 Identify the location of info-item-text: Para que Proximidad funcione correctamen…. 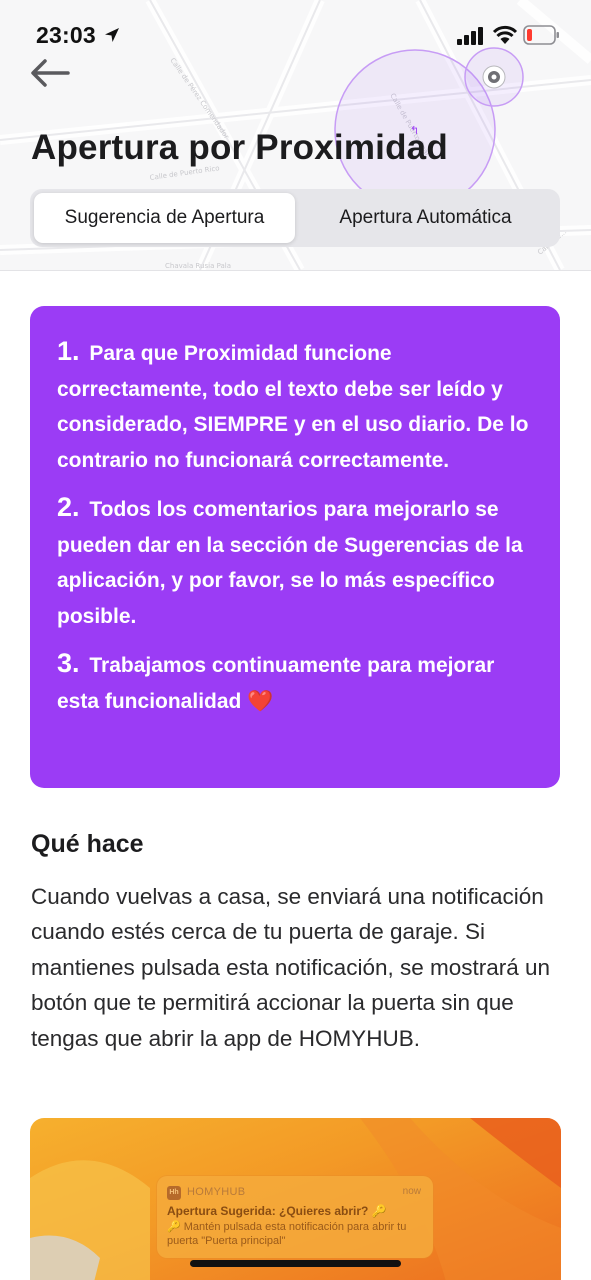
(293, 407).